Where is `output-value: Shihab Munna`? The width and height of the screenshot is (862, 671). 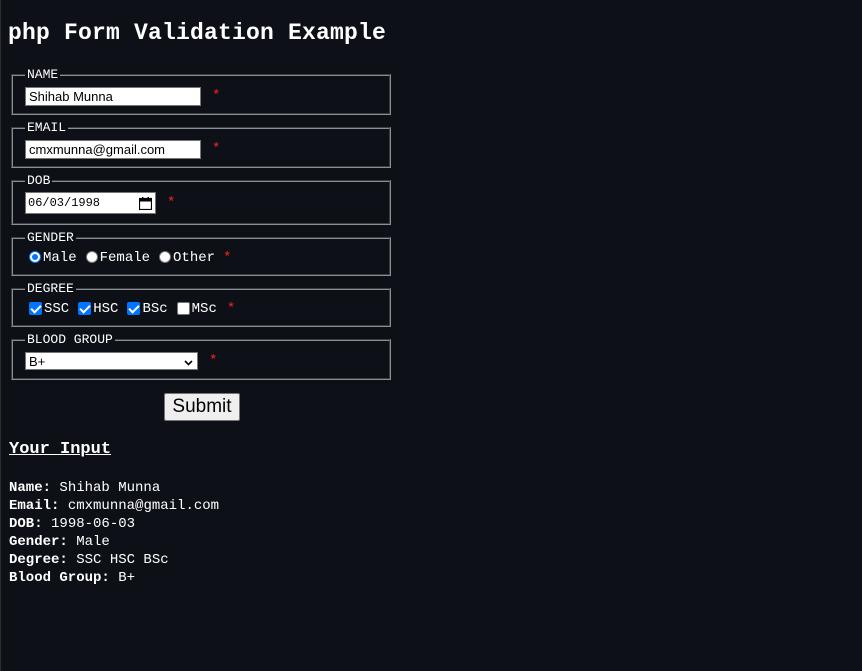 output-value: Shihab Munna is located at coordinates (110, 488).